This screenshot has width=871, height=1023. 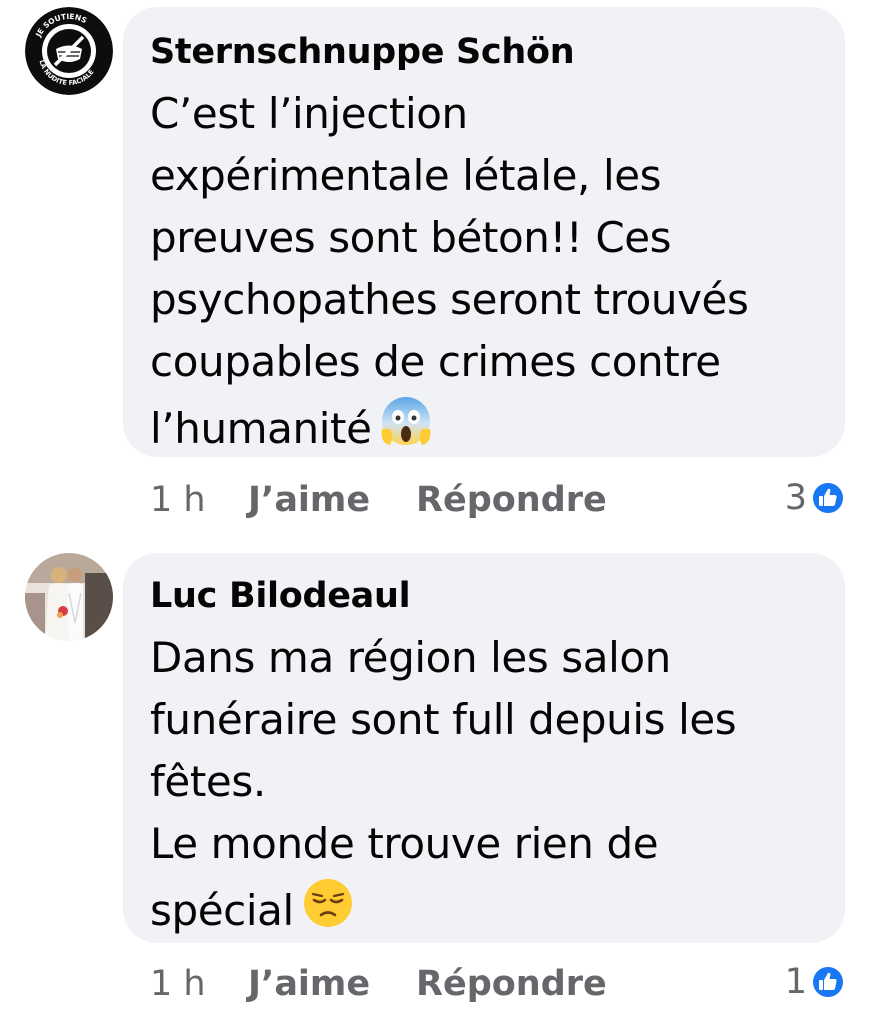 I want to click on comment-line: expérimentale létale, les, so click(x=406, y=175).